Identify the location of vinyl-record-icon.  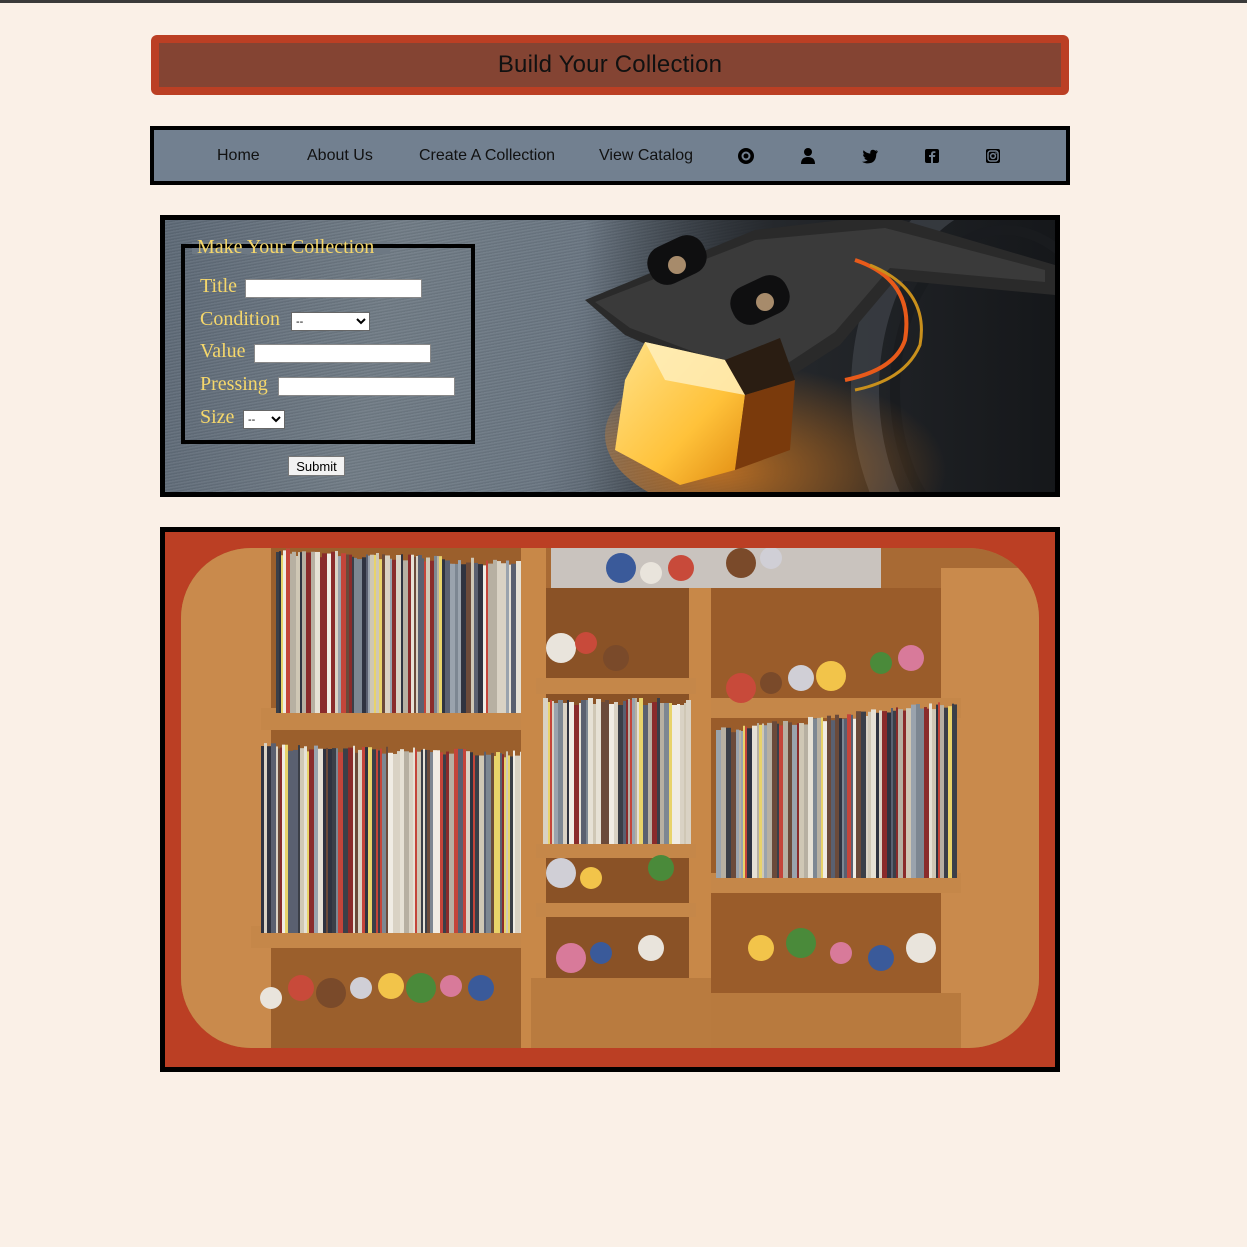
(746, 156).